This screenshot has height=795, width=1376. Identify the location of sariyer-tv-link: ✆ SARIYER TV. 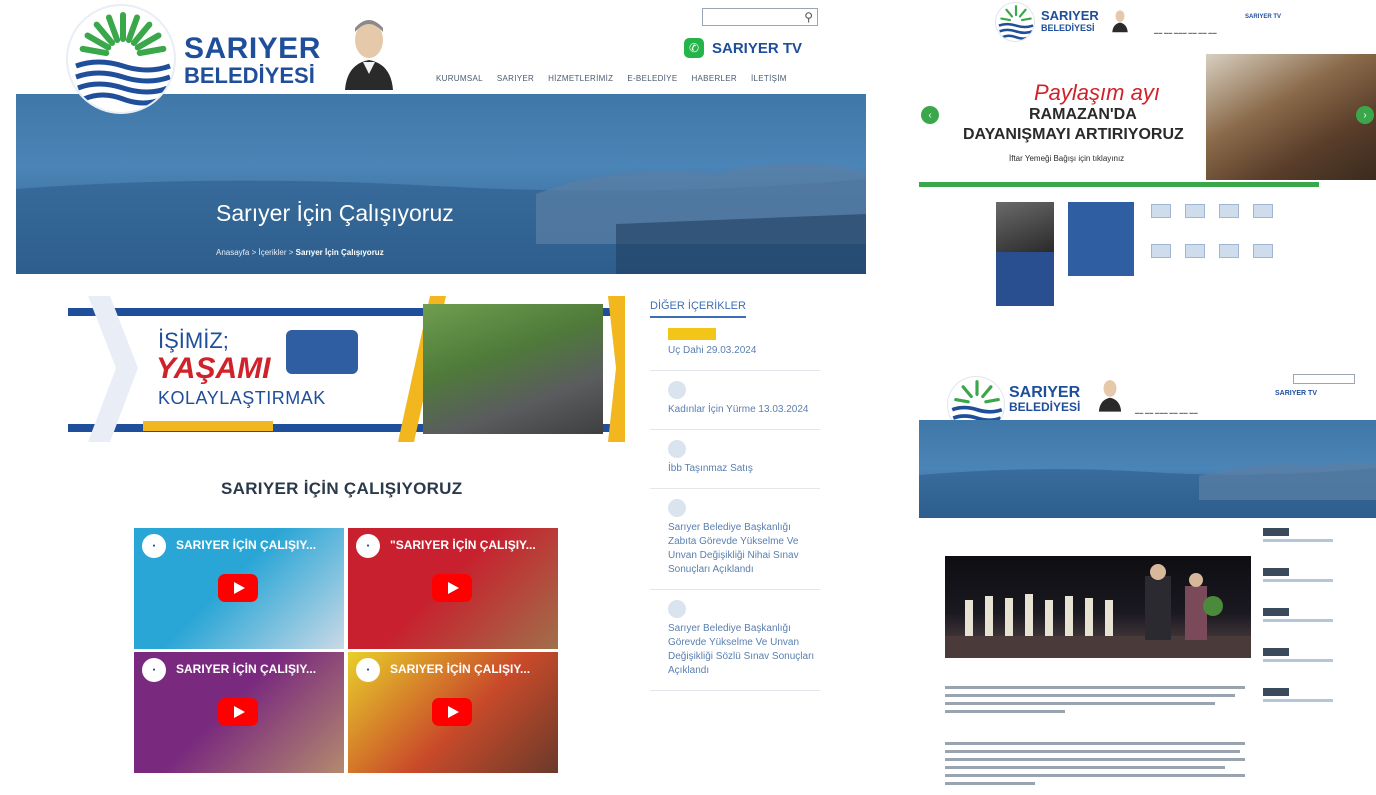
(743, 48).